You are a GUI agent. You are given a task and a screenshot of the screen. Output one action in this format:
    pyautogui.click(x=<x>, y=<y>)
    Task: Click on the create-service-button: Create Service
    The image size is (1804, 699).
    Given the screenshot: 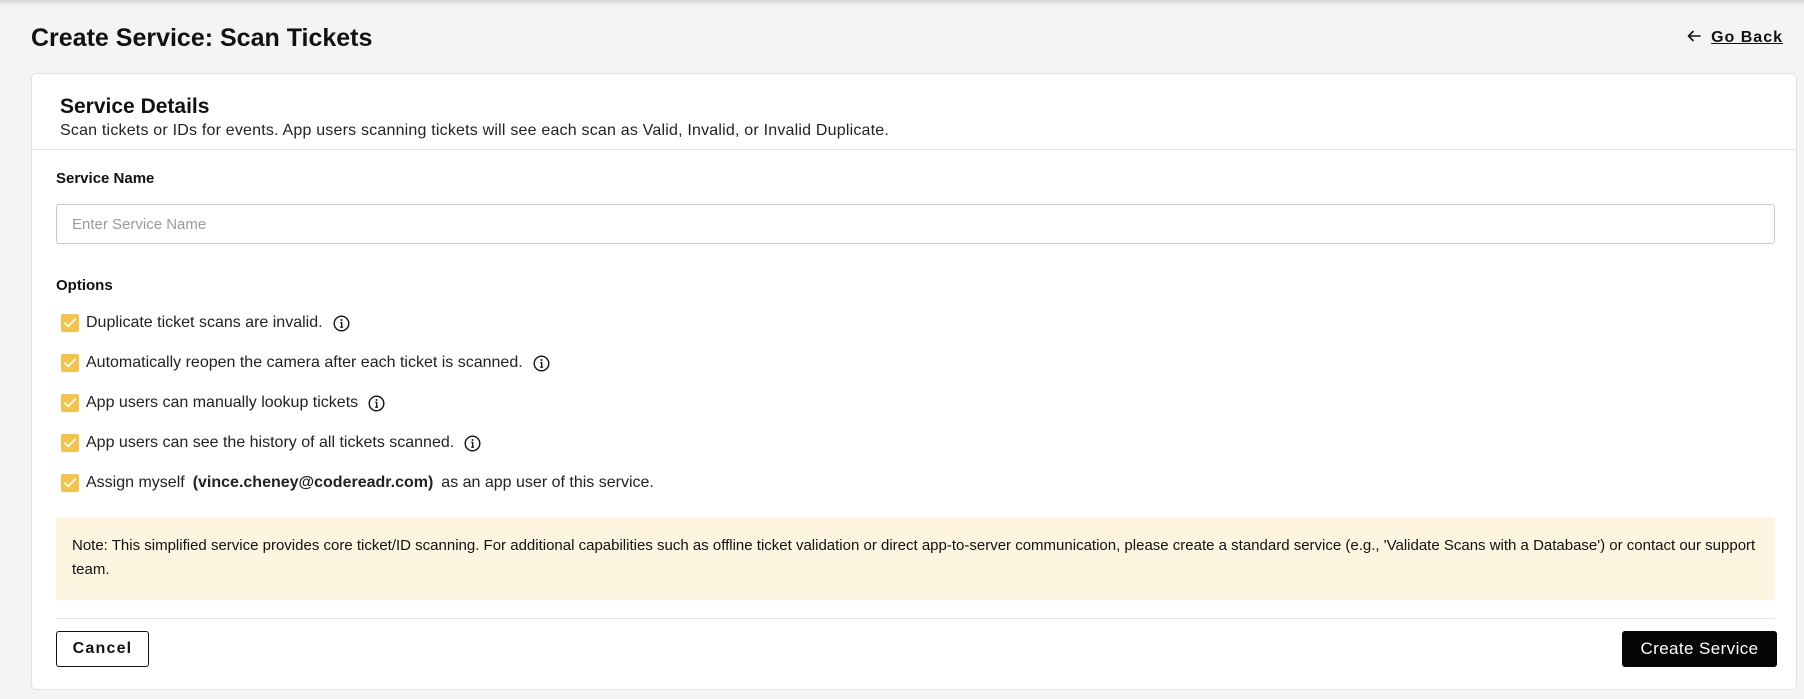 What is the action you would take?
    pyautogui.click(x=1699, y=649)
    